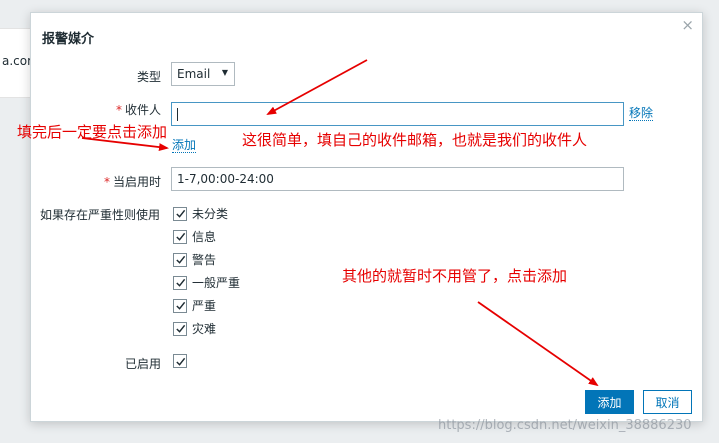 The height and width of the screenshot is (443, 719). Describe the element at coordinates (397, 114) in the screenshot. I see `recipient-input` at that location.